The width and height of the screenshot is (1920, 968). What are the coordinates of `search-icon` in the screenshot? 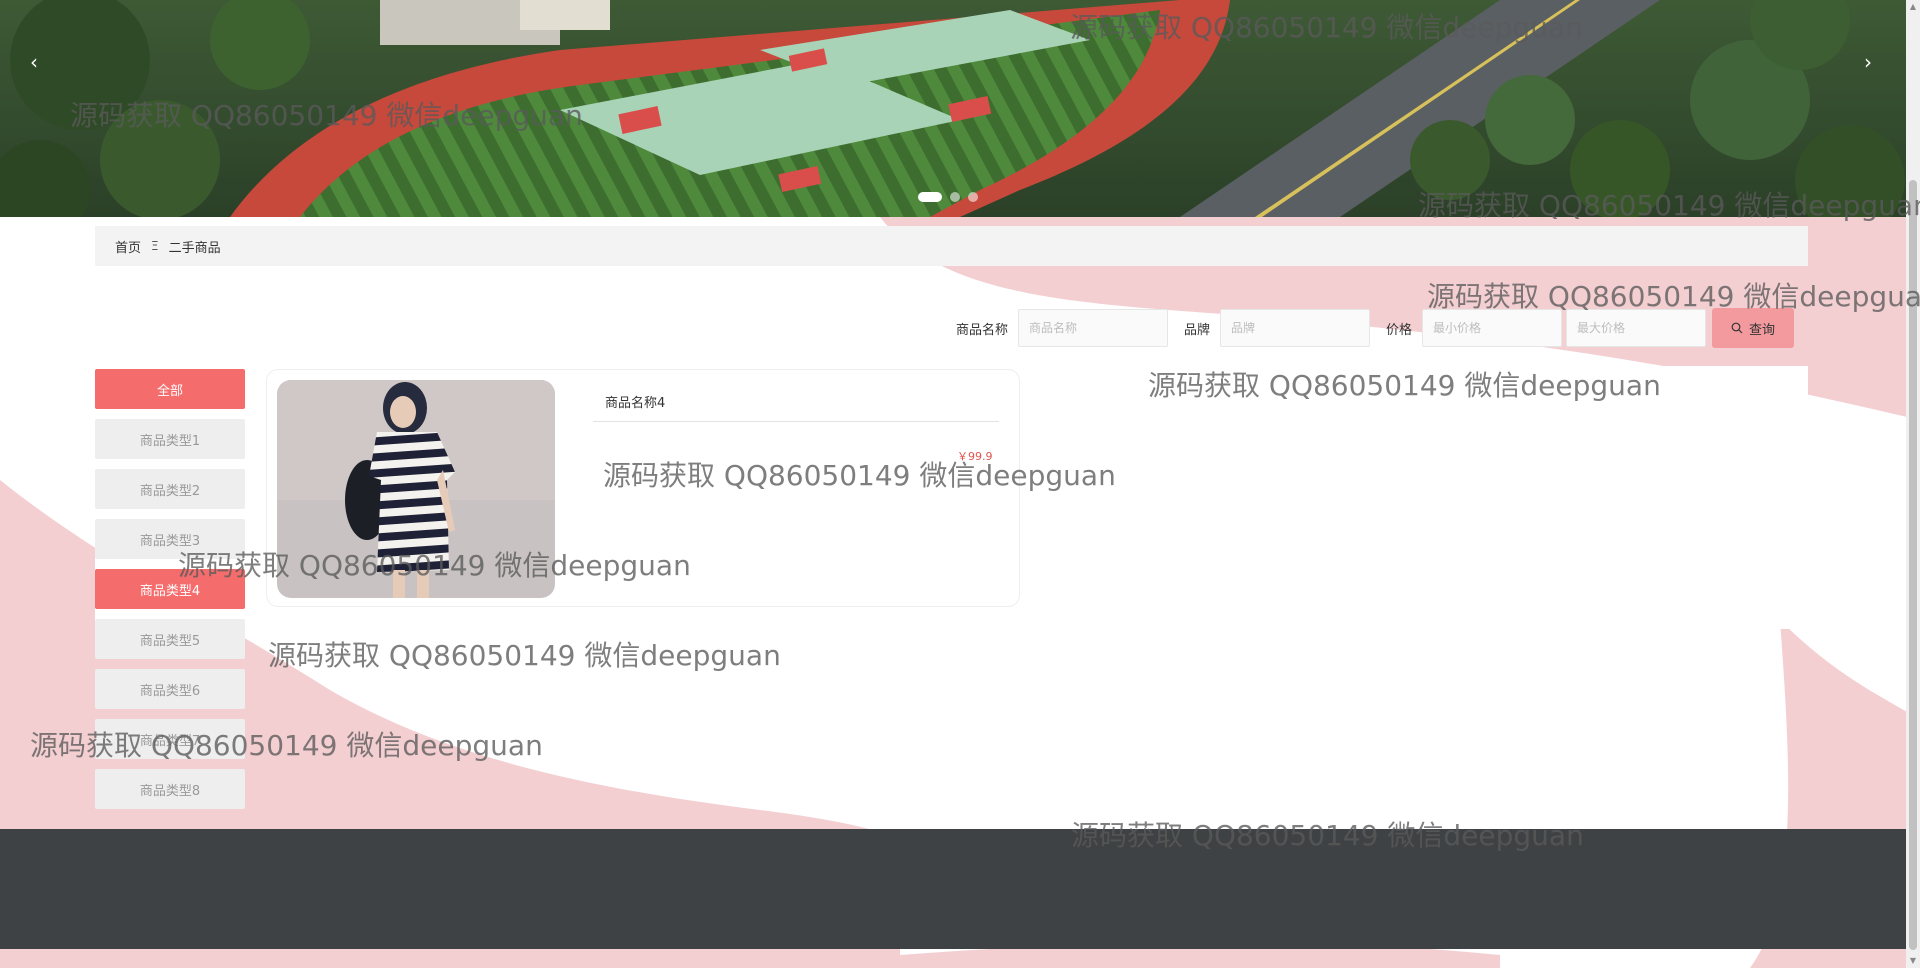 It's located at (1737, 328).